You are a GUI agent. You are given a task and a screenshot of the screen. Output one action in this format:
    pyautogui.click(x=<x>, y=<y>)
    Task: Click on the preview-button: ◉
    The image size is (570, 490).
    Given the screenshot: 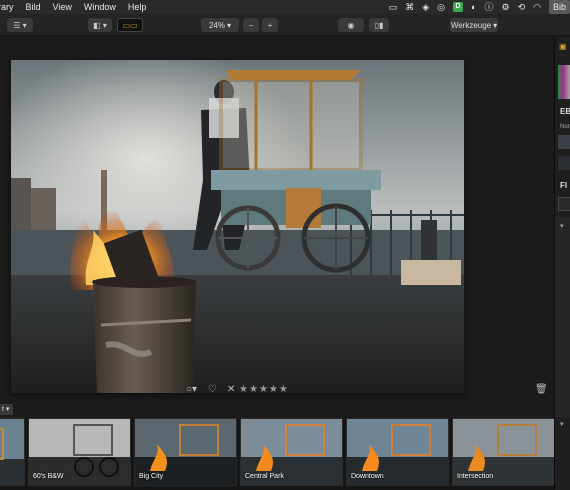 What is the action you would take?
    pyautogui.click(x=351, y=25)
    